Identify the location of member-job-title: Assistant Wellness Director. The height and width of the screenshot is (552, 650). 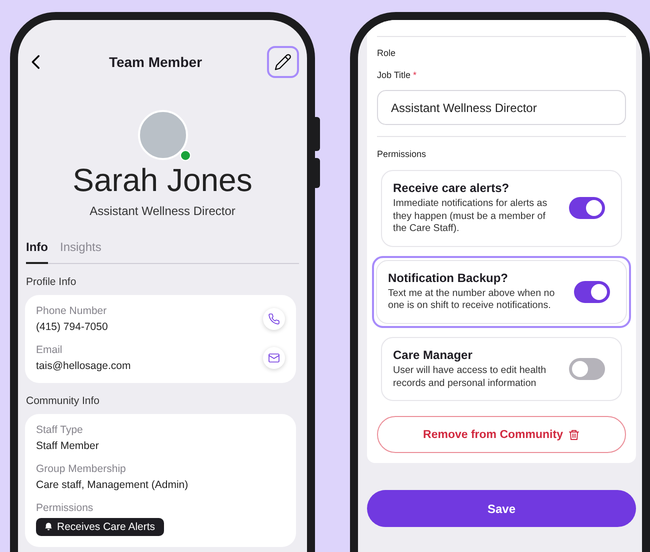
(162, 211).